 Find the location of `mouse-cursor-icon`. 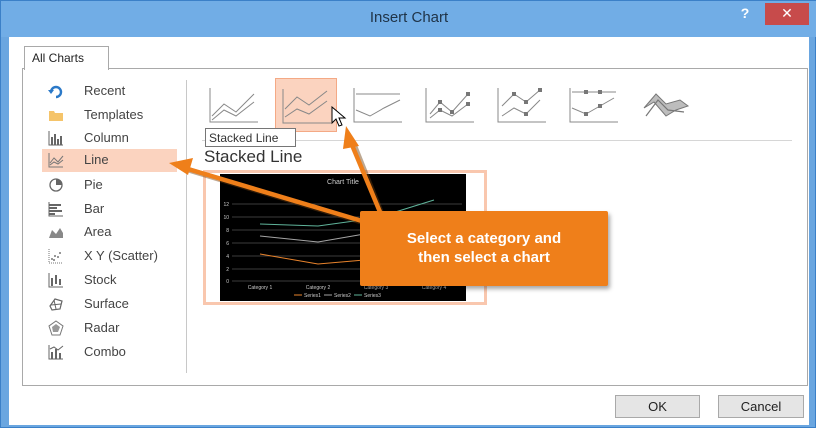

mouse-cursor-icon is located at coordinates (339, 116).